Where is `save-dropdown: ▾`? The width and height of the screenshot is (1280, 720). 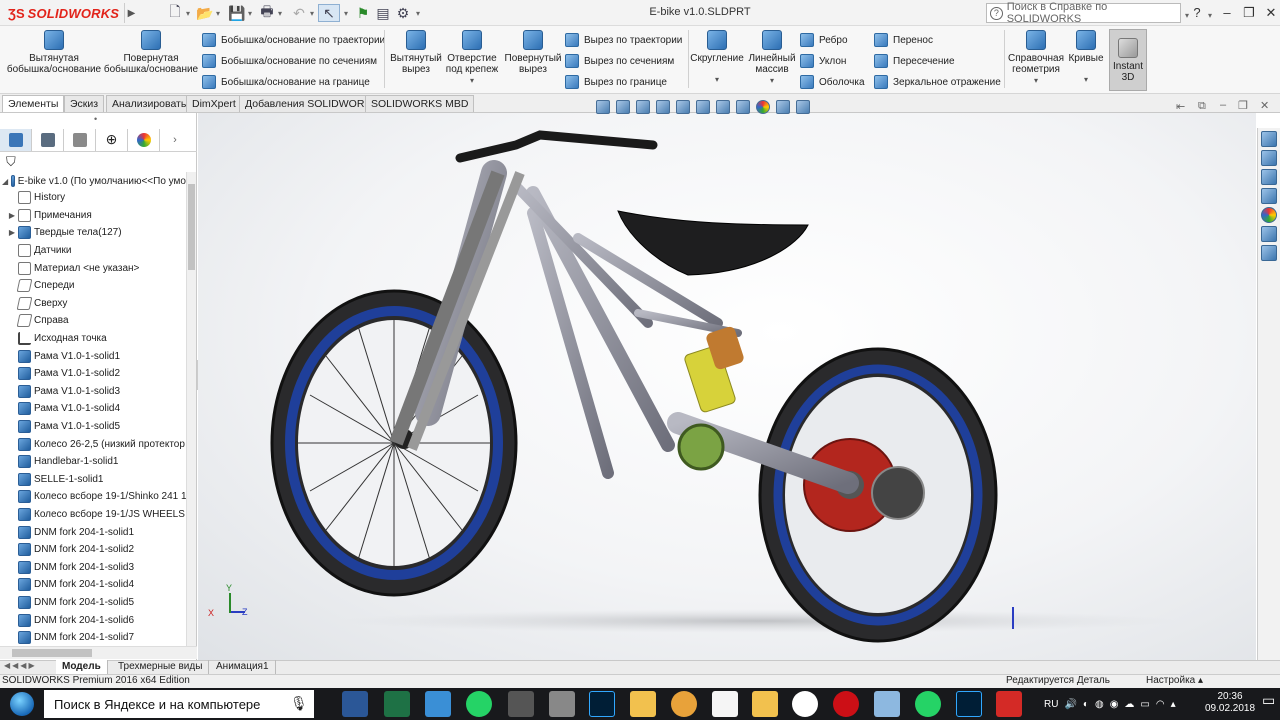 save-dropdown: ▾ is located at coordinates (250, 13).